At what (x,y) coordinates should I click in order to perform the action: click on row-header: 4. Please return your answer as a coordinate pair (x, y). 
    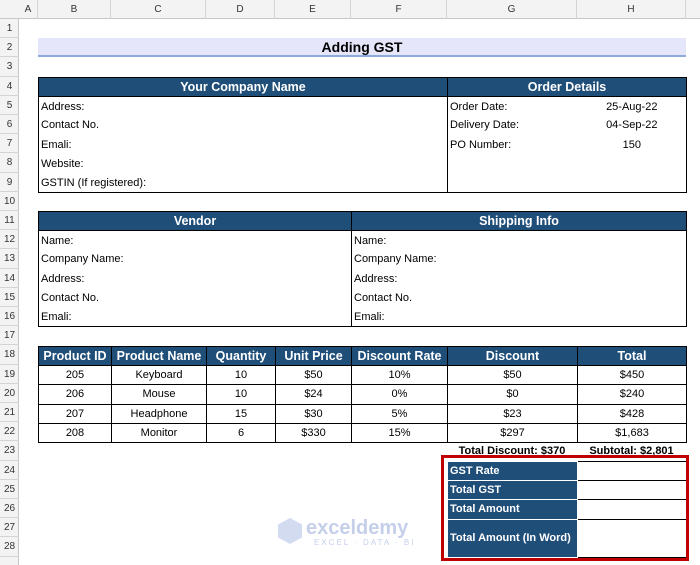
    Looking at the image, I should click on (9, 86).